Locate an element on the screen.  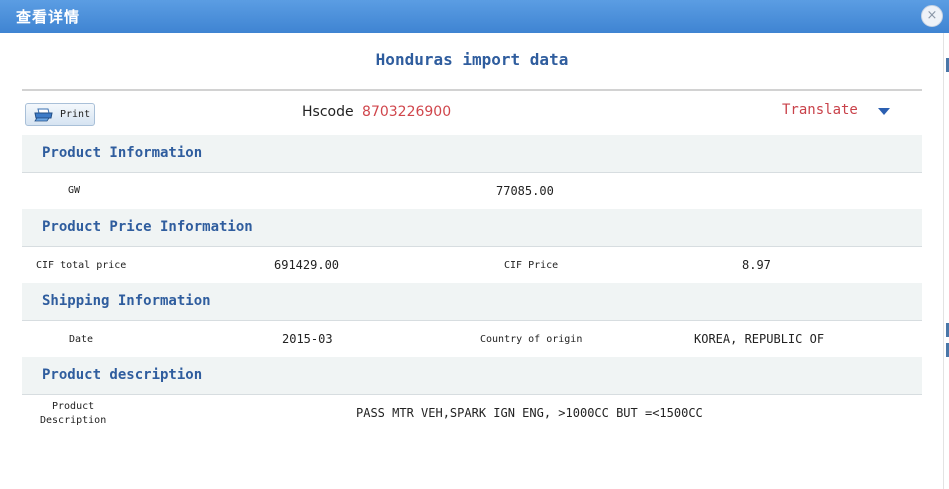
close-icon: × is located at coordinates (932, 16).